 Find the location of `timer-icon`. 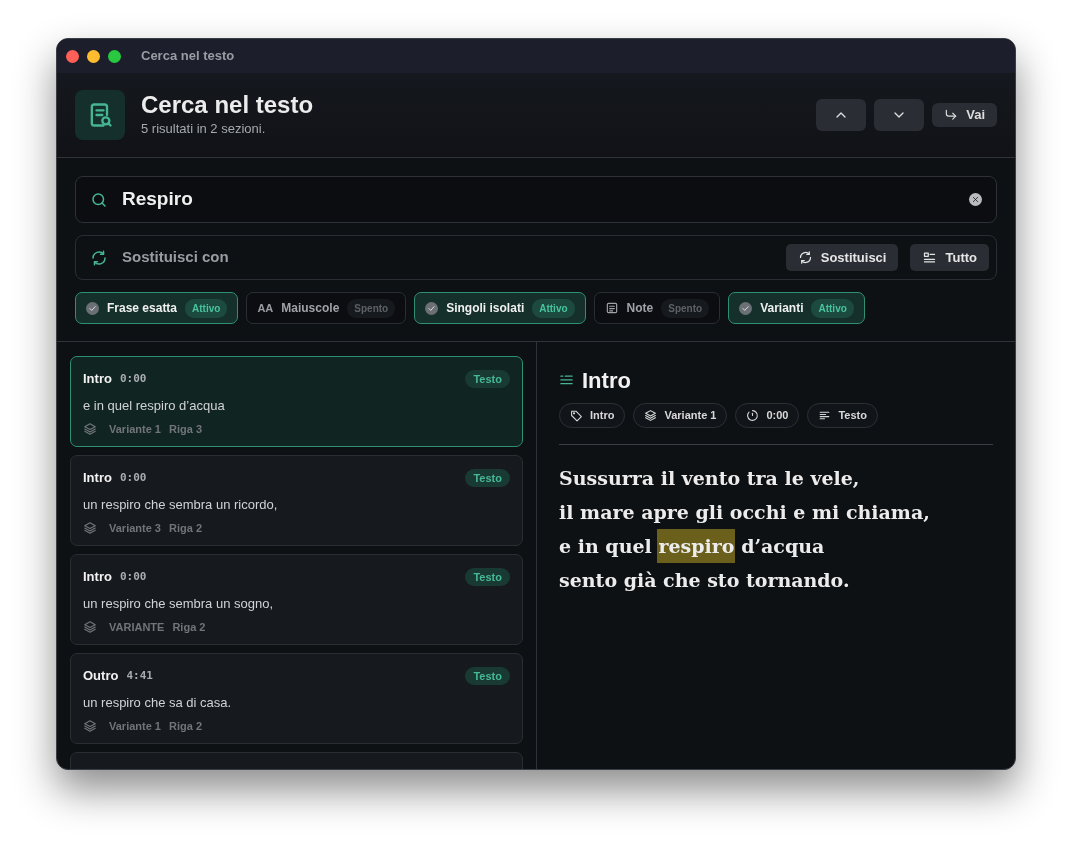

timer-icon is located at coordinates (753, 415).